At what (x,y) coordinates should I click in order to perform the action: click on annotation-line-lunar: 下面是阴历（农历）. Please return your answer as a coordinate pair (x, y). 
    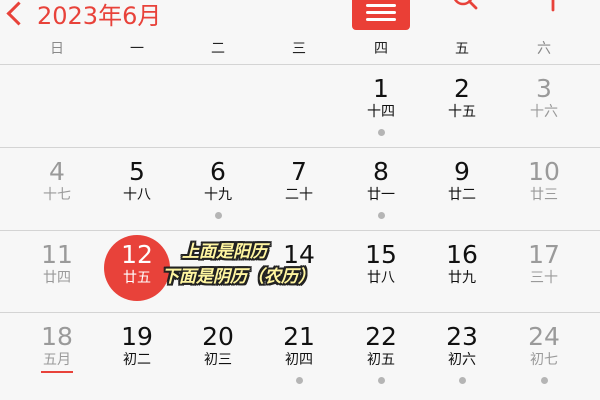
    Looking at the image, I should click on (238, 277).